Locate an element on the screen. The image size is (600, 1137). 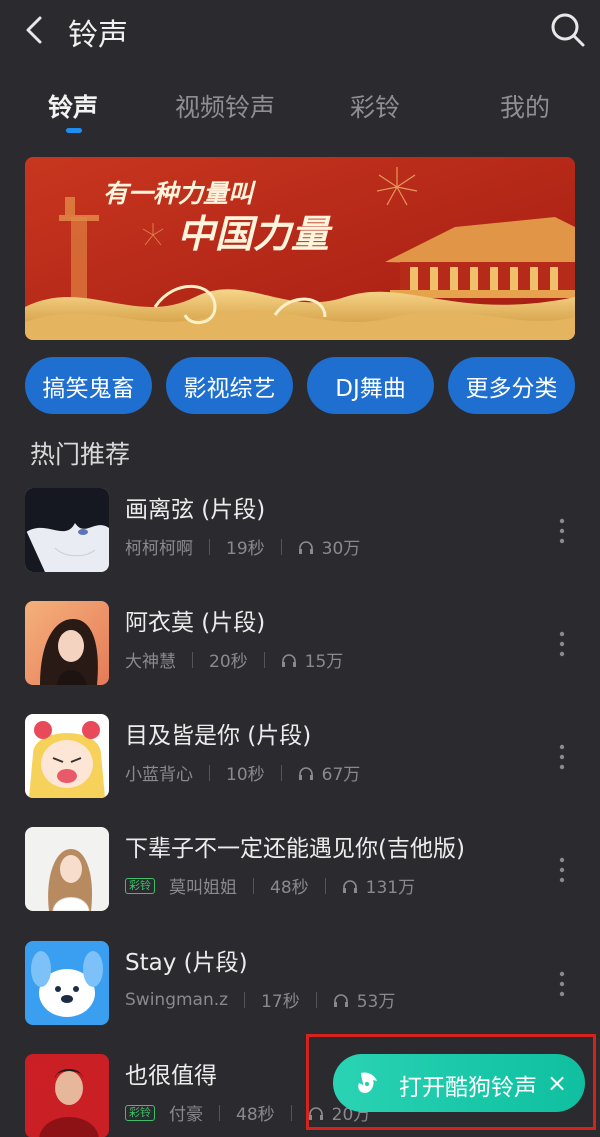
song-artist: 付豪 is located at coordinates (186, 1115).